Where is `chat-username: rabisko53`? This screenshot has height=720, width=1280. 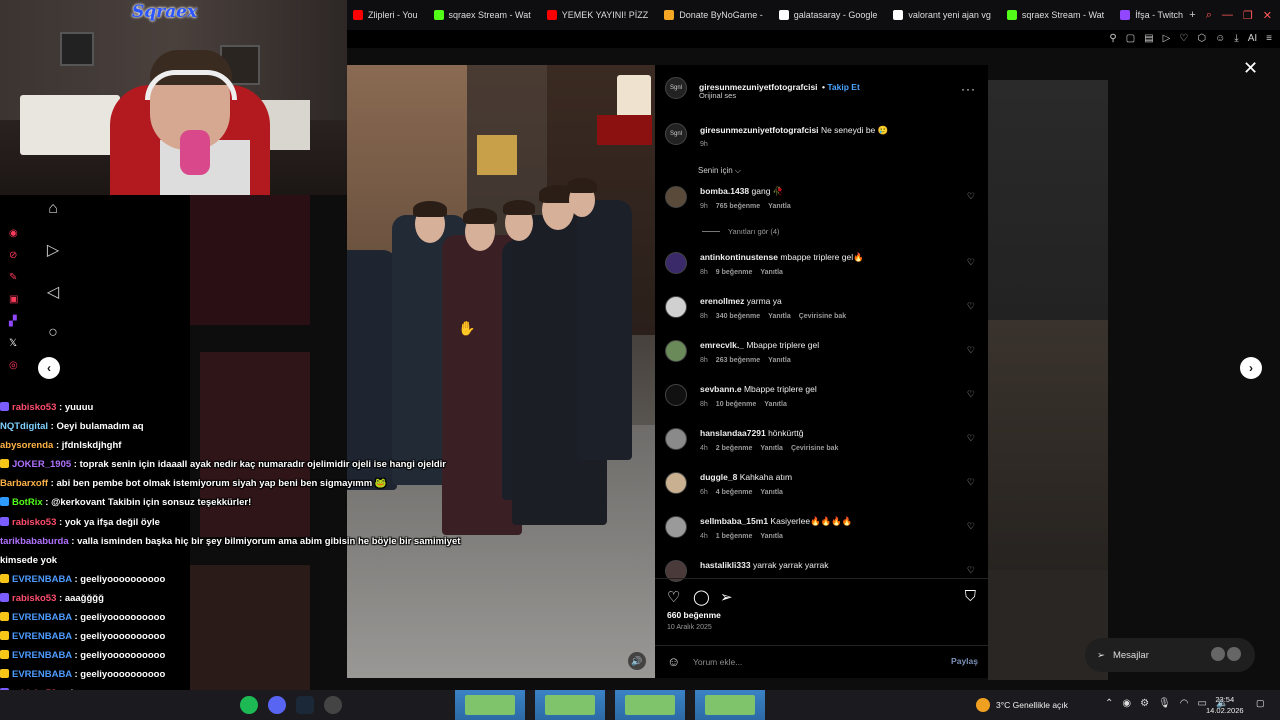
chat-username: rabisko53 is located at coordinates (34, 598).